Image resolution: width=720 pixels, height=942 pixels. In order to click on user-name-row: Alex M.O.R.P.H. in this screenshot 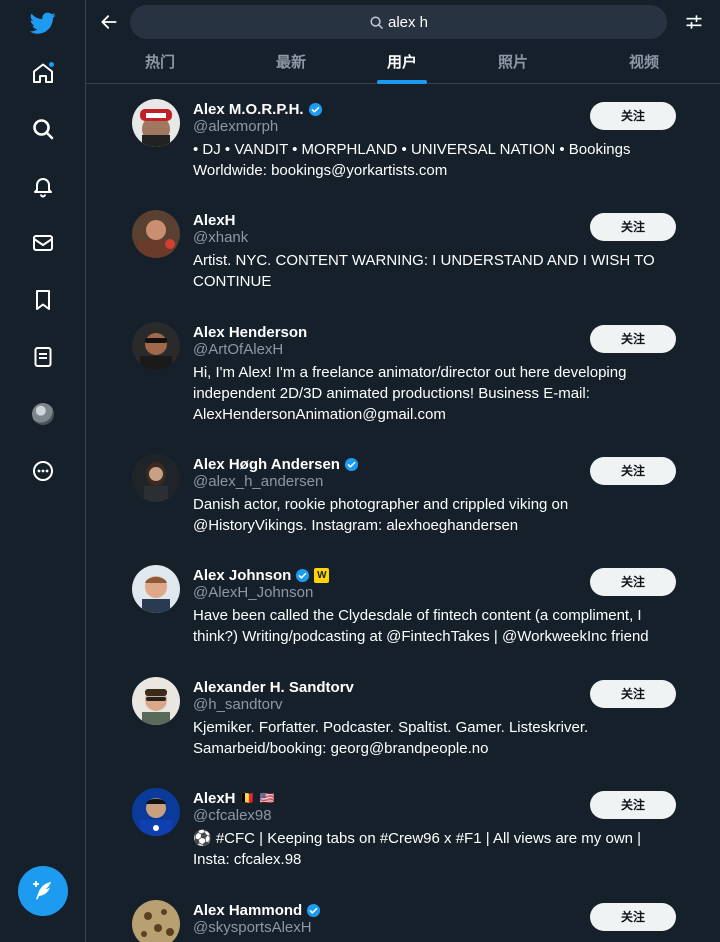, I will do `click(258, 109)`.